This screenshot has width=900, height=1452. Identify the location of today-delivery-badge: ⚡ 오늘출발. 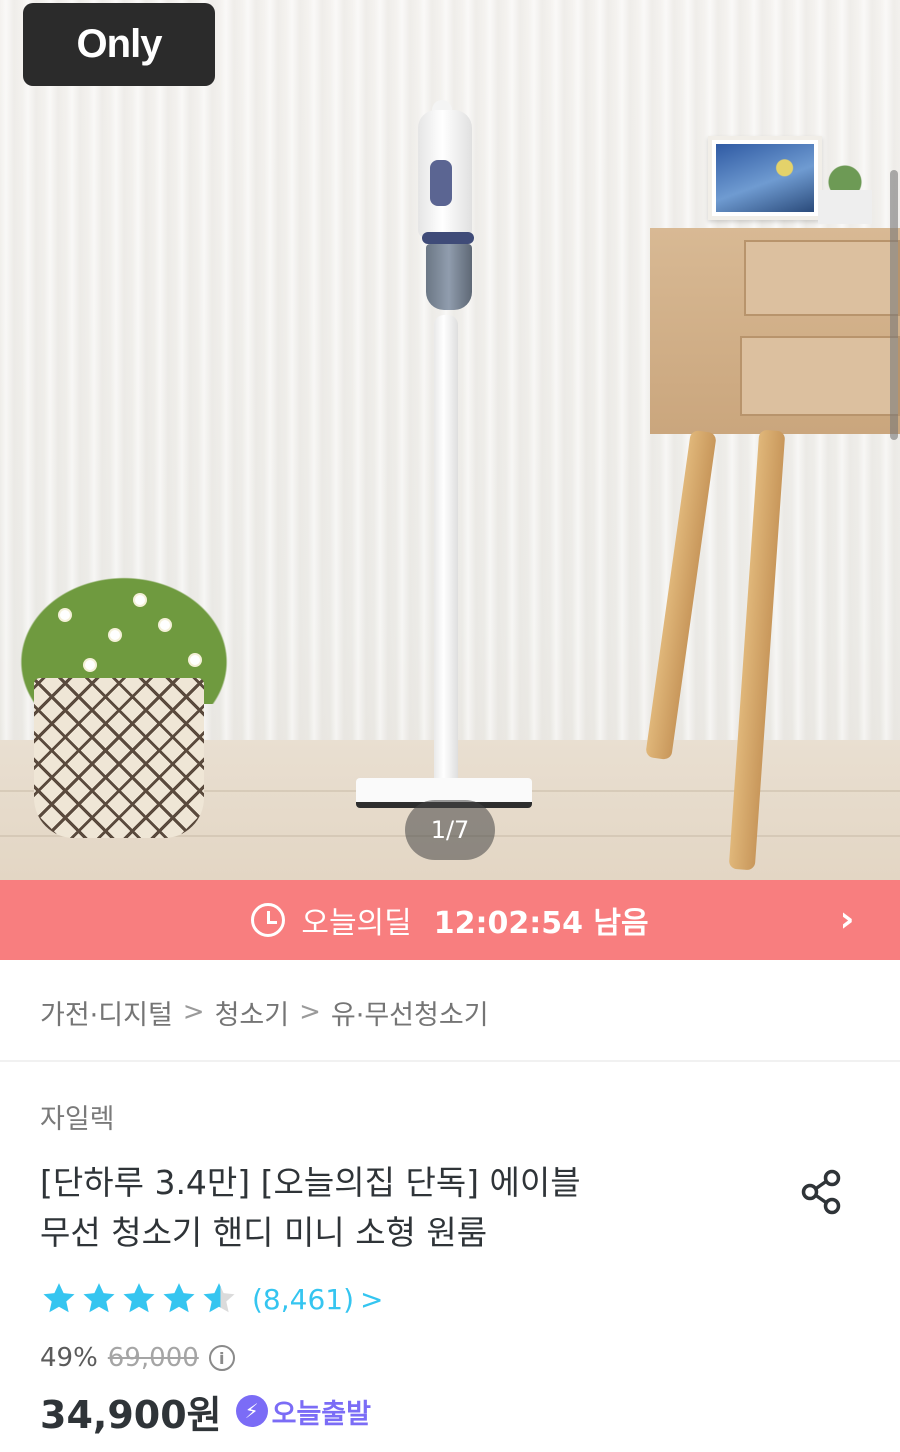
(303, 1411).